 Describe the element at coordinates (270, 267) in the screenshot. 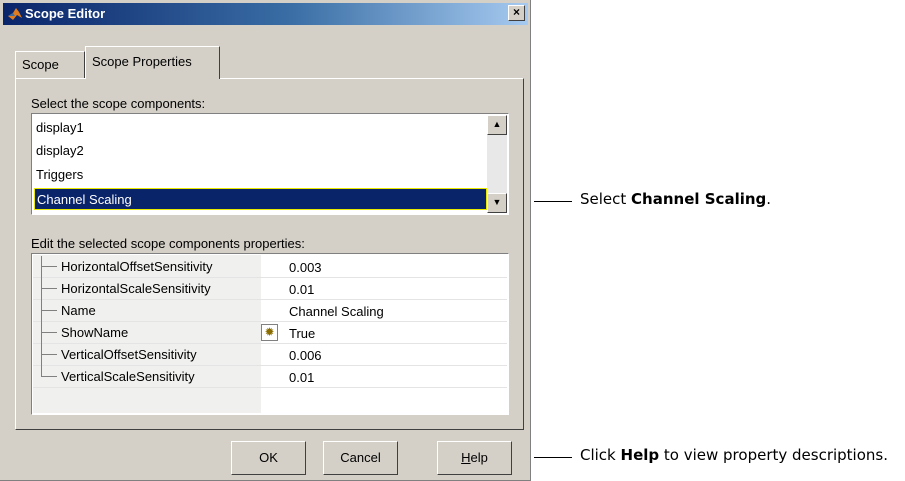

I see `table-row: HorizontalOffsetSensitivity 0.003` at that location.